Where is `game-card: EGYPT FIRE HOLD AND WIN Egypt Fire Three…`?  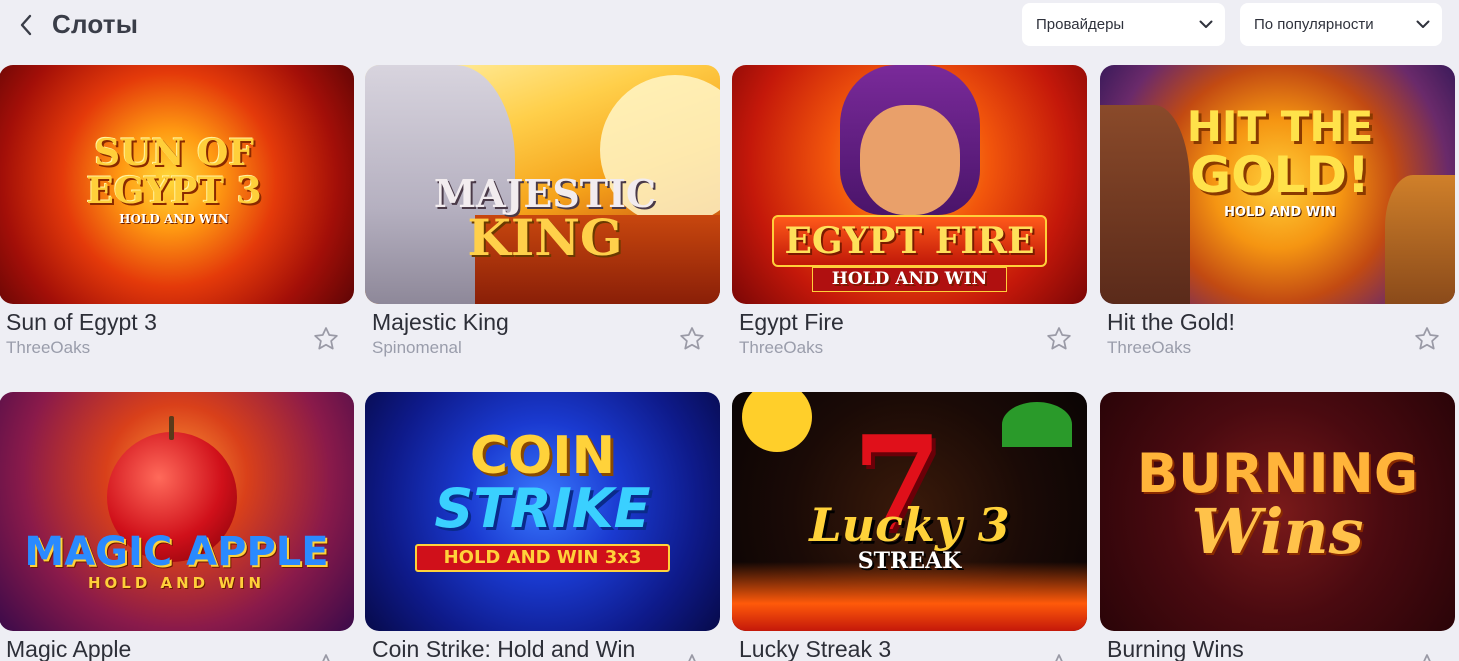 game-card: EGYPT FIRE HOLD AND WIN Egypt Fire Three… is located at coordinates (909, 211).